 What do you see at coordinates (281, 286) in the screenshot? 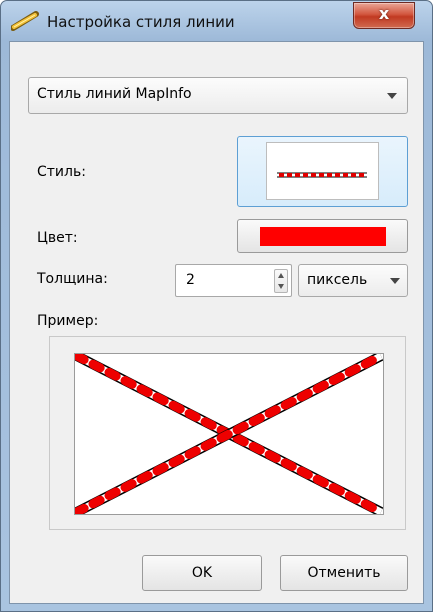
I see `spin-down-icon` at bounding box center [281, 286].